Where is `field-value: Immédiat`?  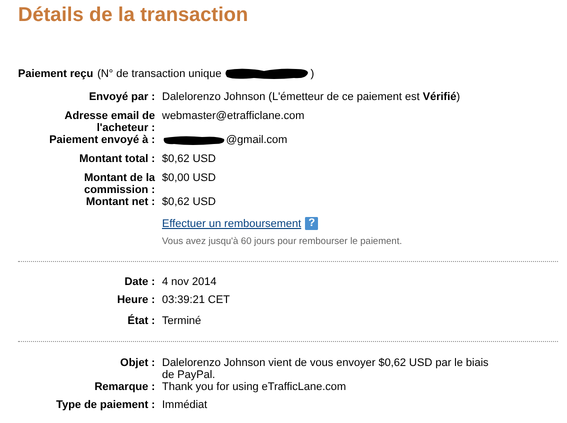 field-value: Immédiat is located at coordinates (185, 405).